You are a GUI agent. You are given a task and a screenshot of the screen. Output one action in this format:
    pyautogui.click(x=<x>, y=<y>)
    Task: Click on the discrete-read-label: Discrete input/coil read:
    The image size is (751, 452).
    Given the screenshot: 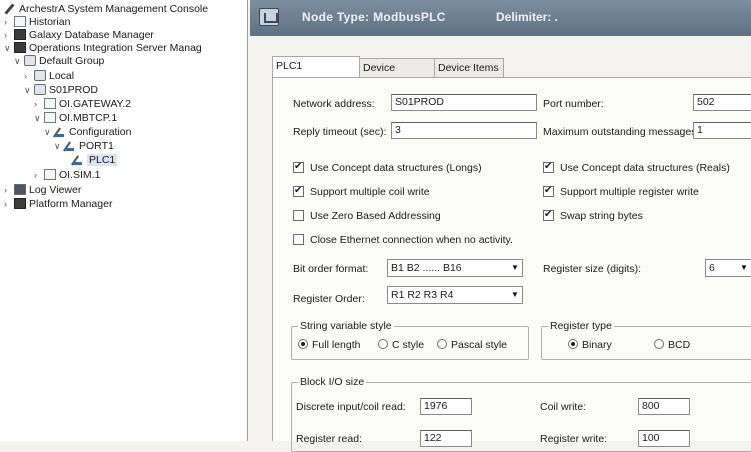 What is the action you would take?
    pyautogui.click(x=351, y=407)
    